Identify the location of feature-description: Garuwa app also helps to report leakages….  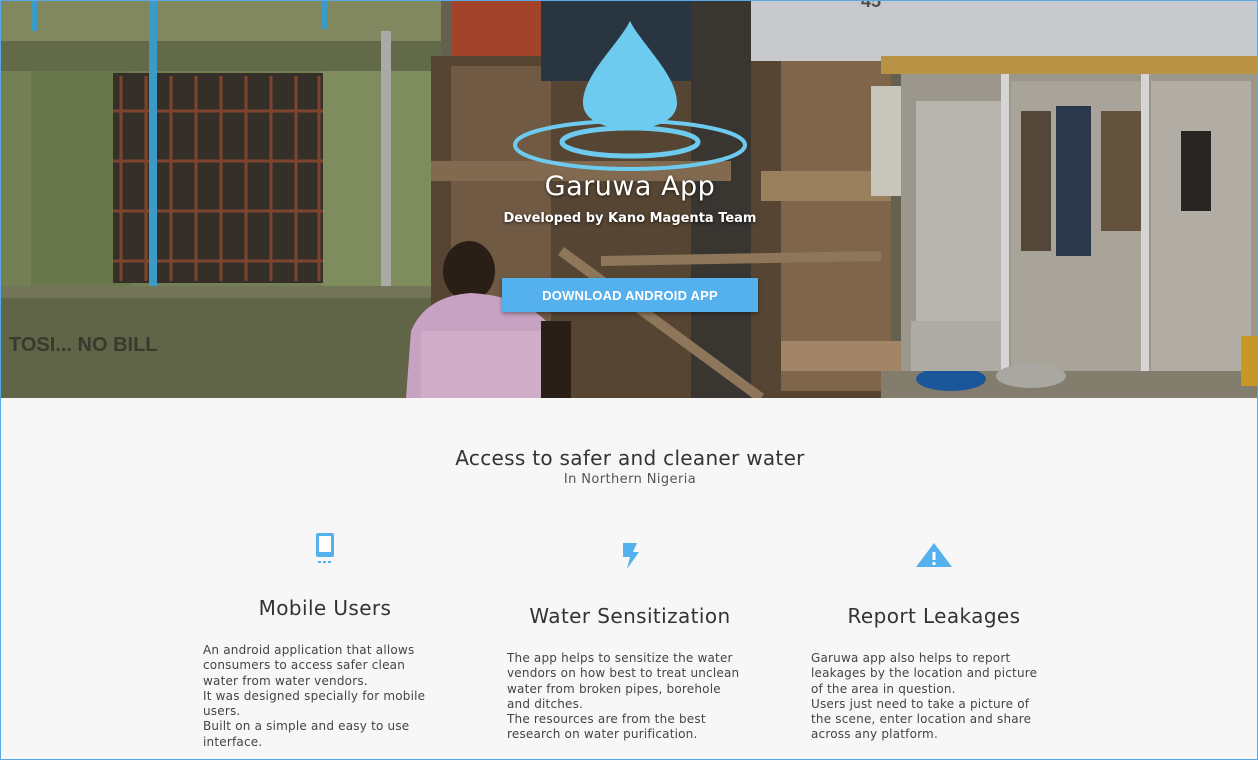
(936, 697).